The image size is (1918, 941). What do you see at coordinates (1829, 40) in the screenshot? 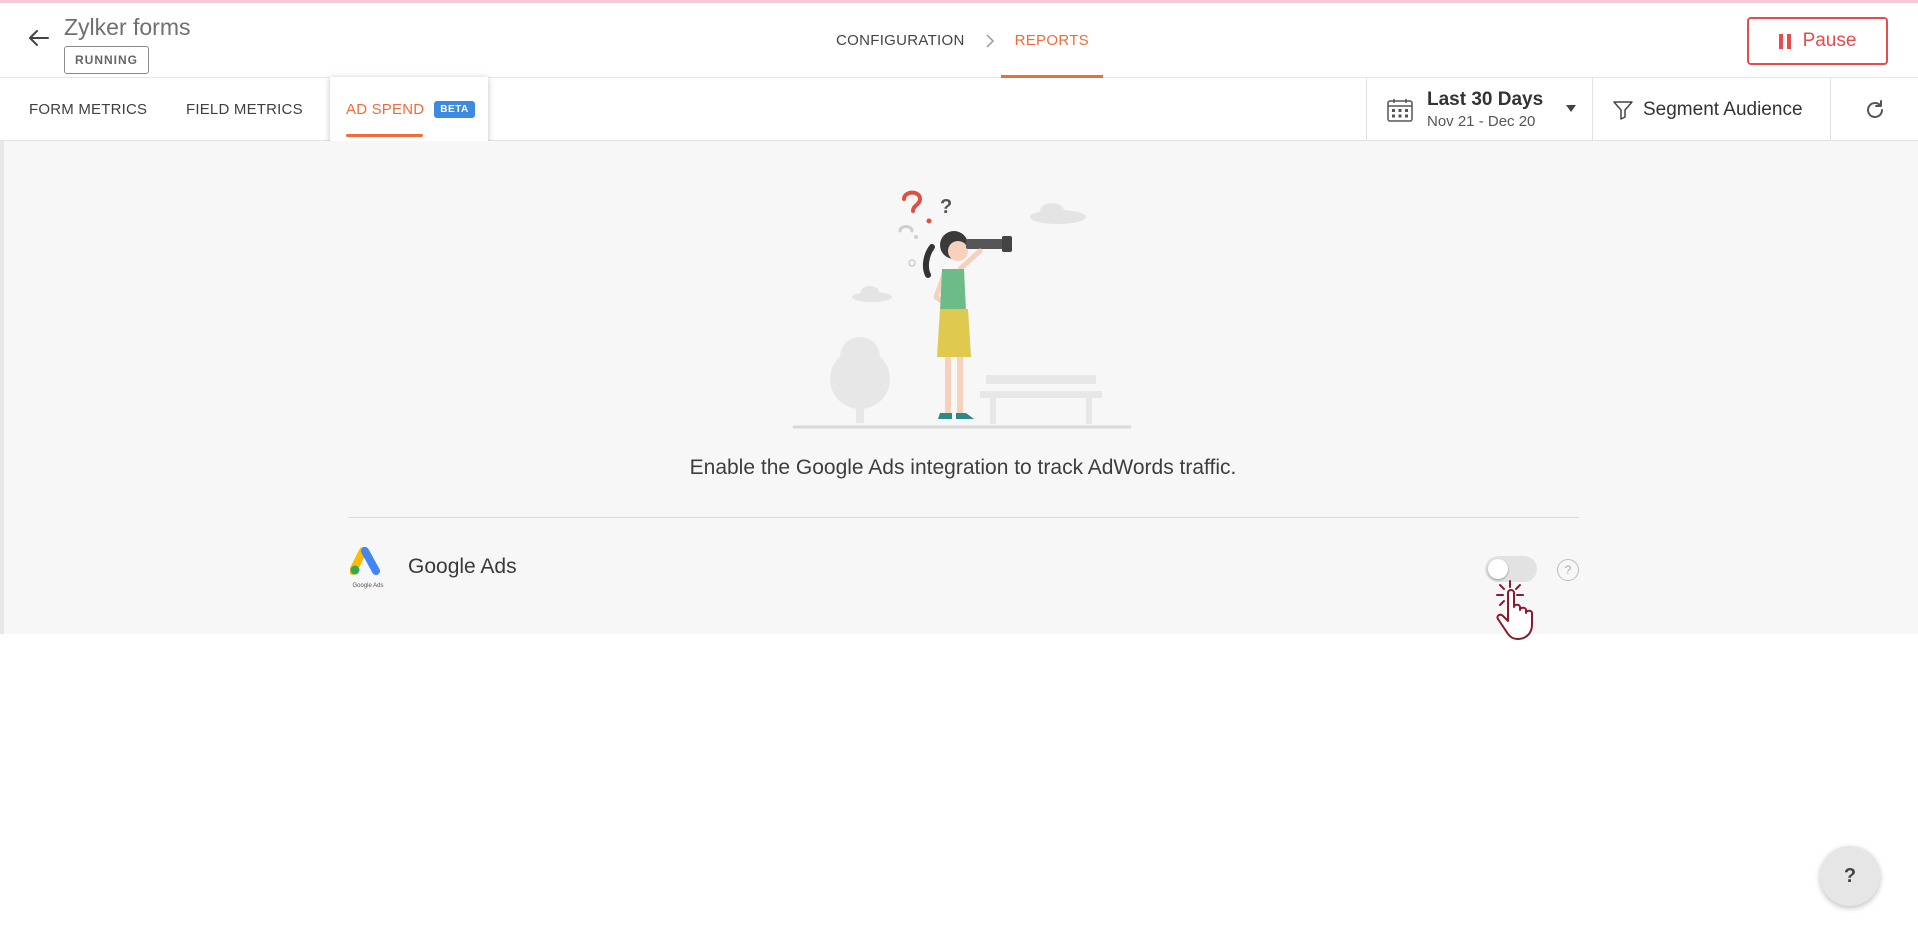
I see `pause-button-label: Pause` at bounding box center [1829, 40].